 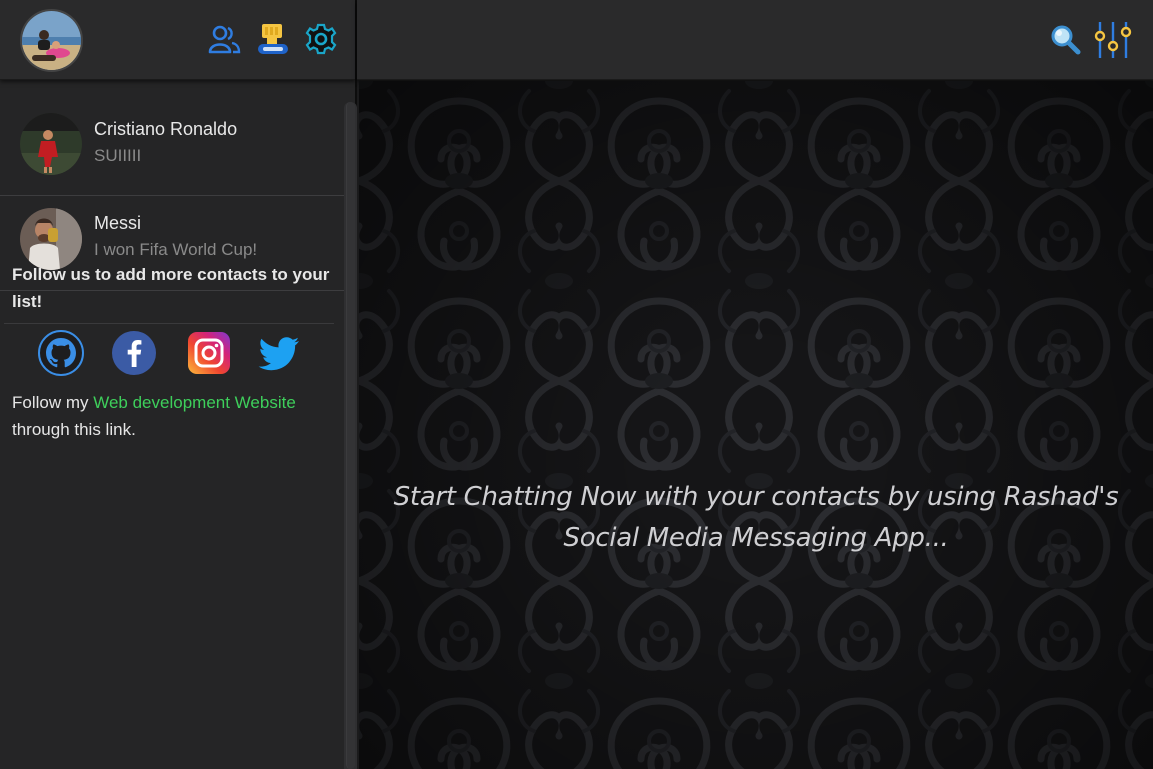 What do you see at coordinates (53, 402) in the screenshot?
I see `follow-text-before: Follow my` at bounding box center [53, 402].